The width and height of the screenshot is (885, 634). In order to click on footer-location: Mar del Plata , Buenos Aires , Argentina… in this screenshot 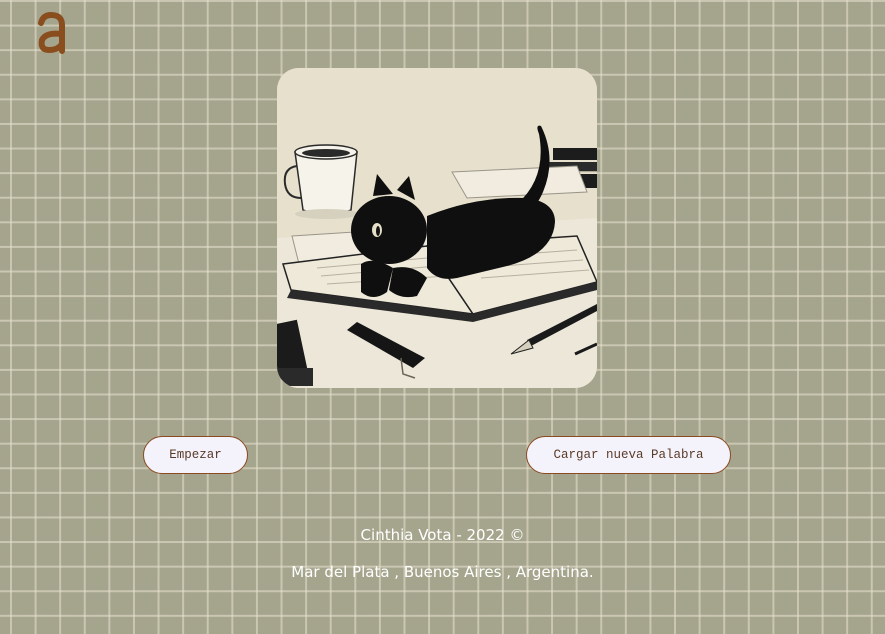, I will do `click(442, 572)`.